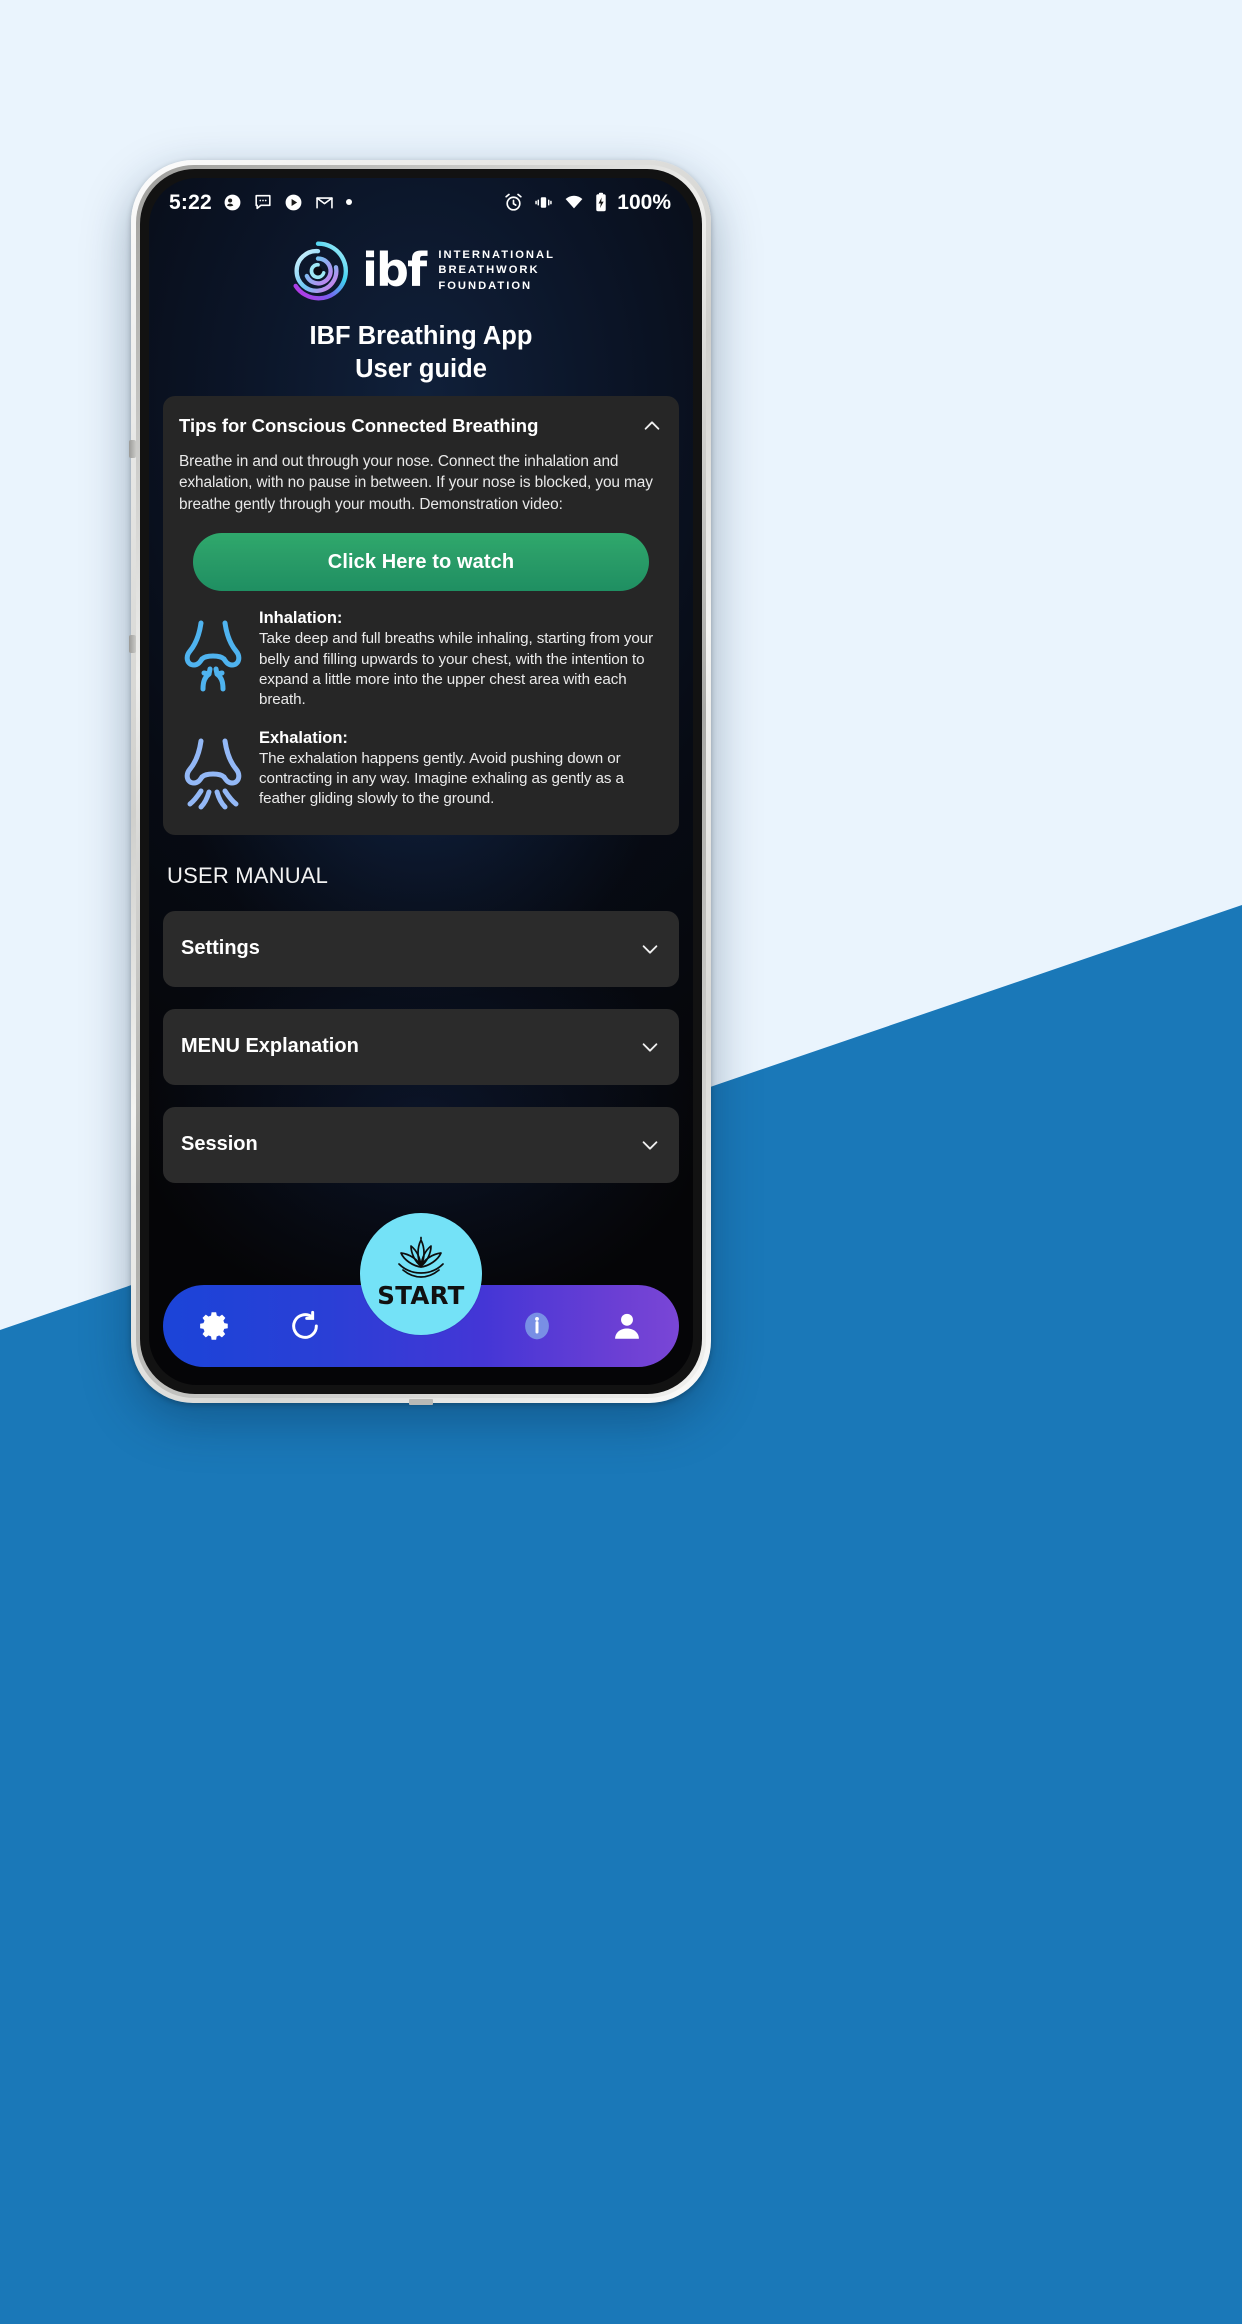 The height and width of the screenshot is (2324, 1242). Describe the element at coordinates (652, 426) in the screenshot. I see `chevron-up-icon` at that location.